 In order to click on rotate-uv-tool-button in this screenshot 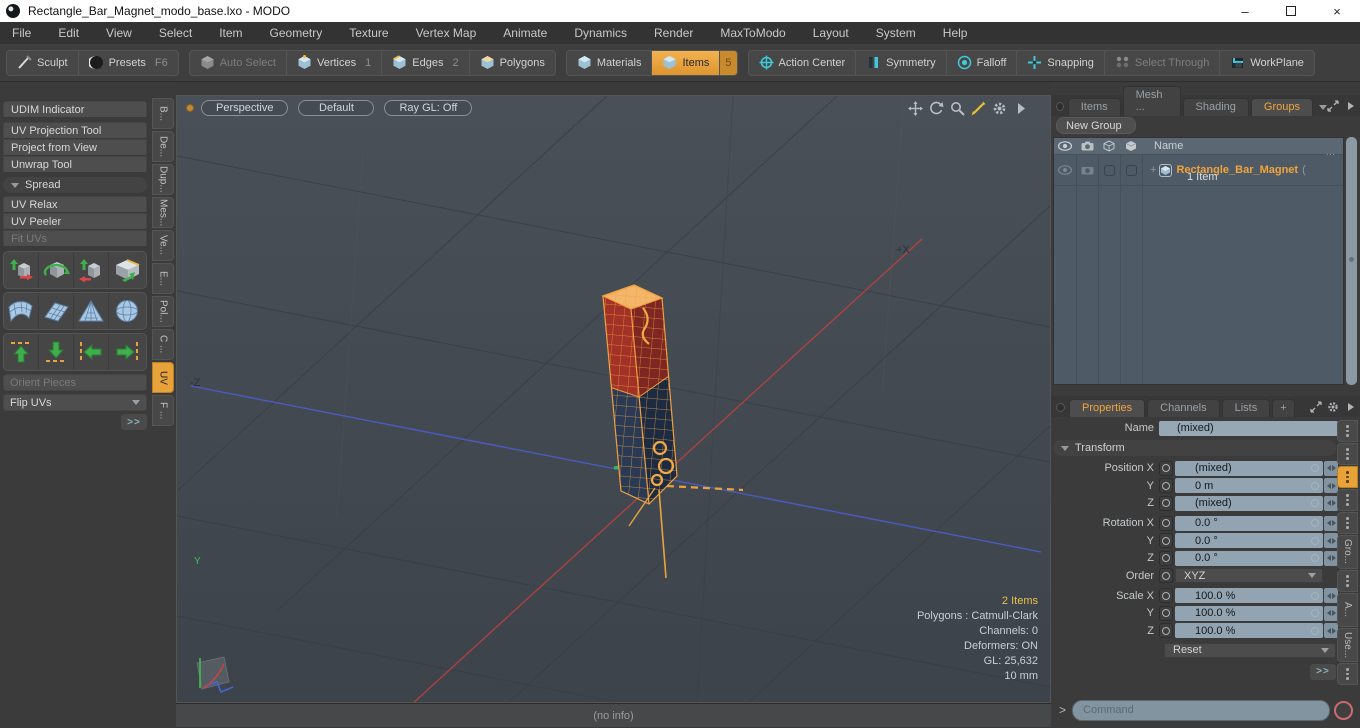, I will do `click(56, 270)`.